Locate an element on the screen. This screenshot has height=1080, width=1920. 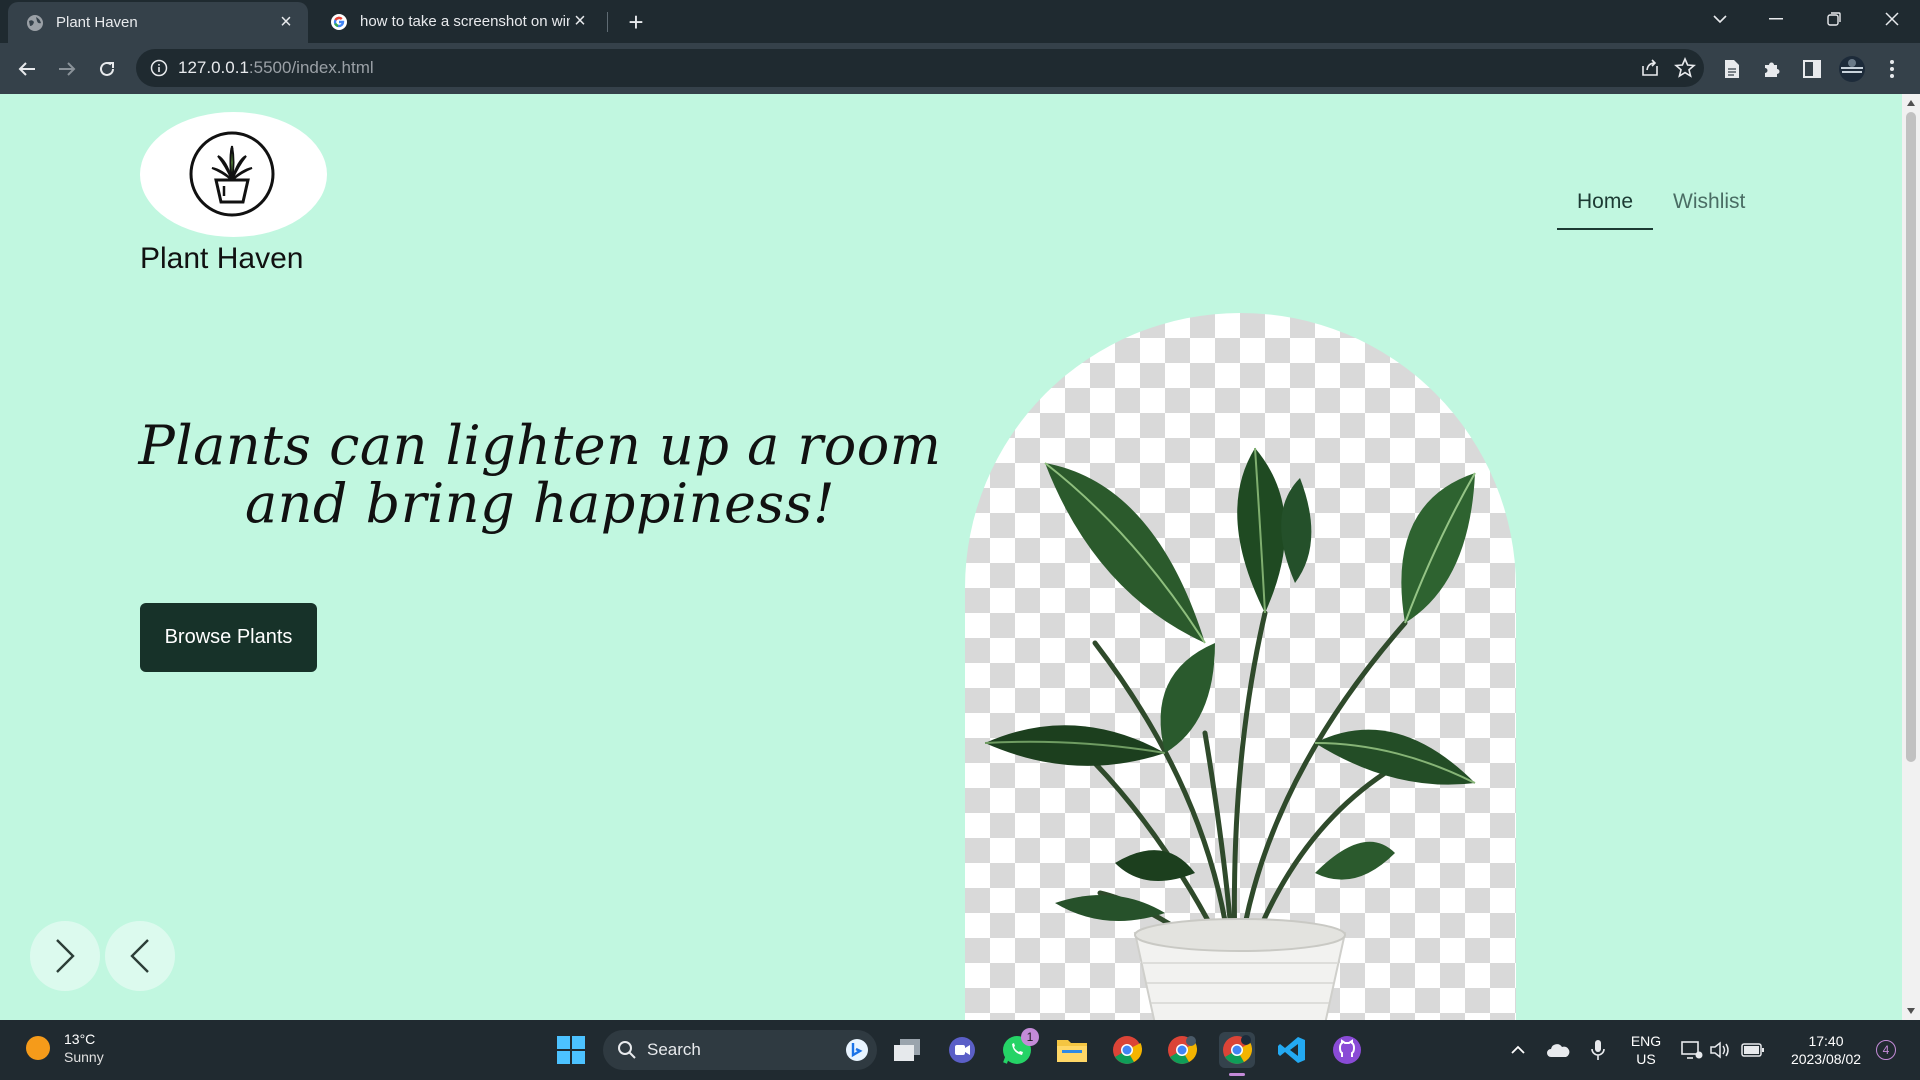
chrome-profile-icon is located at coordinates (1182, 1050).